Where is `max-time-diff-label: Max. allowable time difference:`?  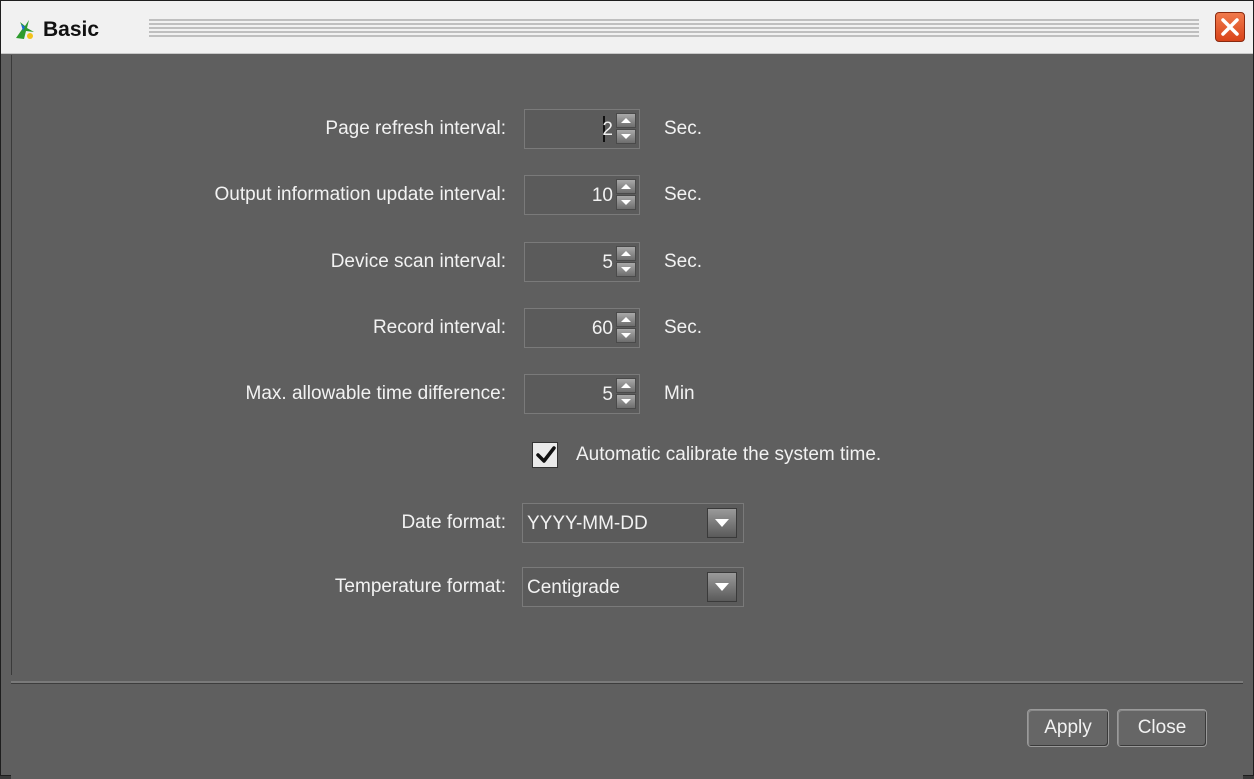
max-time-diff-label: Max. allowable time difference: is located at coordinates (376, 393).